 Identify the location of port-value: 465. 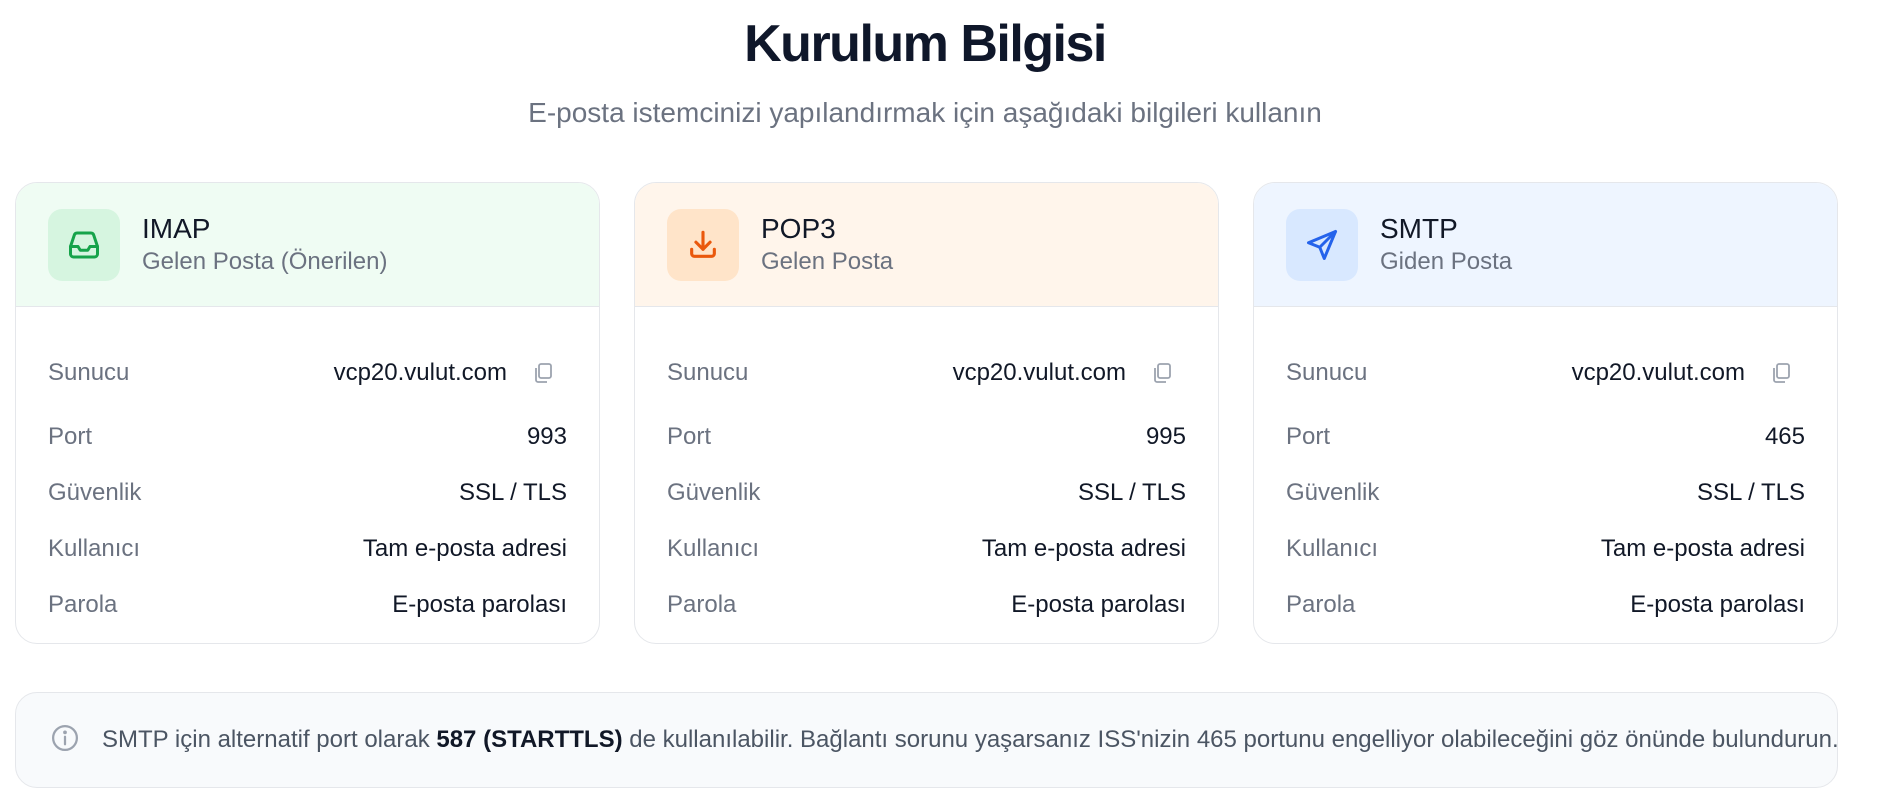
(1784, 436).